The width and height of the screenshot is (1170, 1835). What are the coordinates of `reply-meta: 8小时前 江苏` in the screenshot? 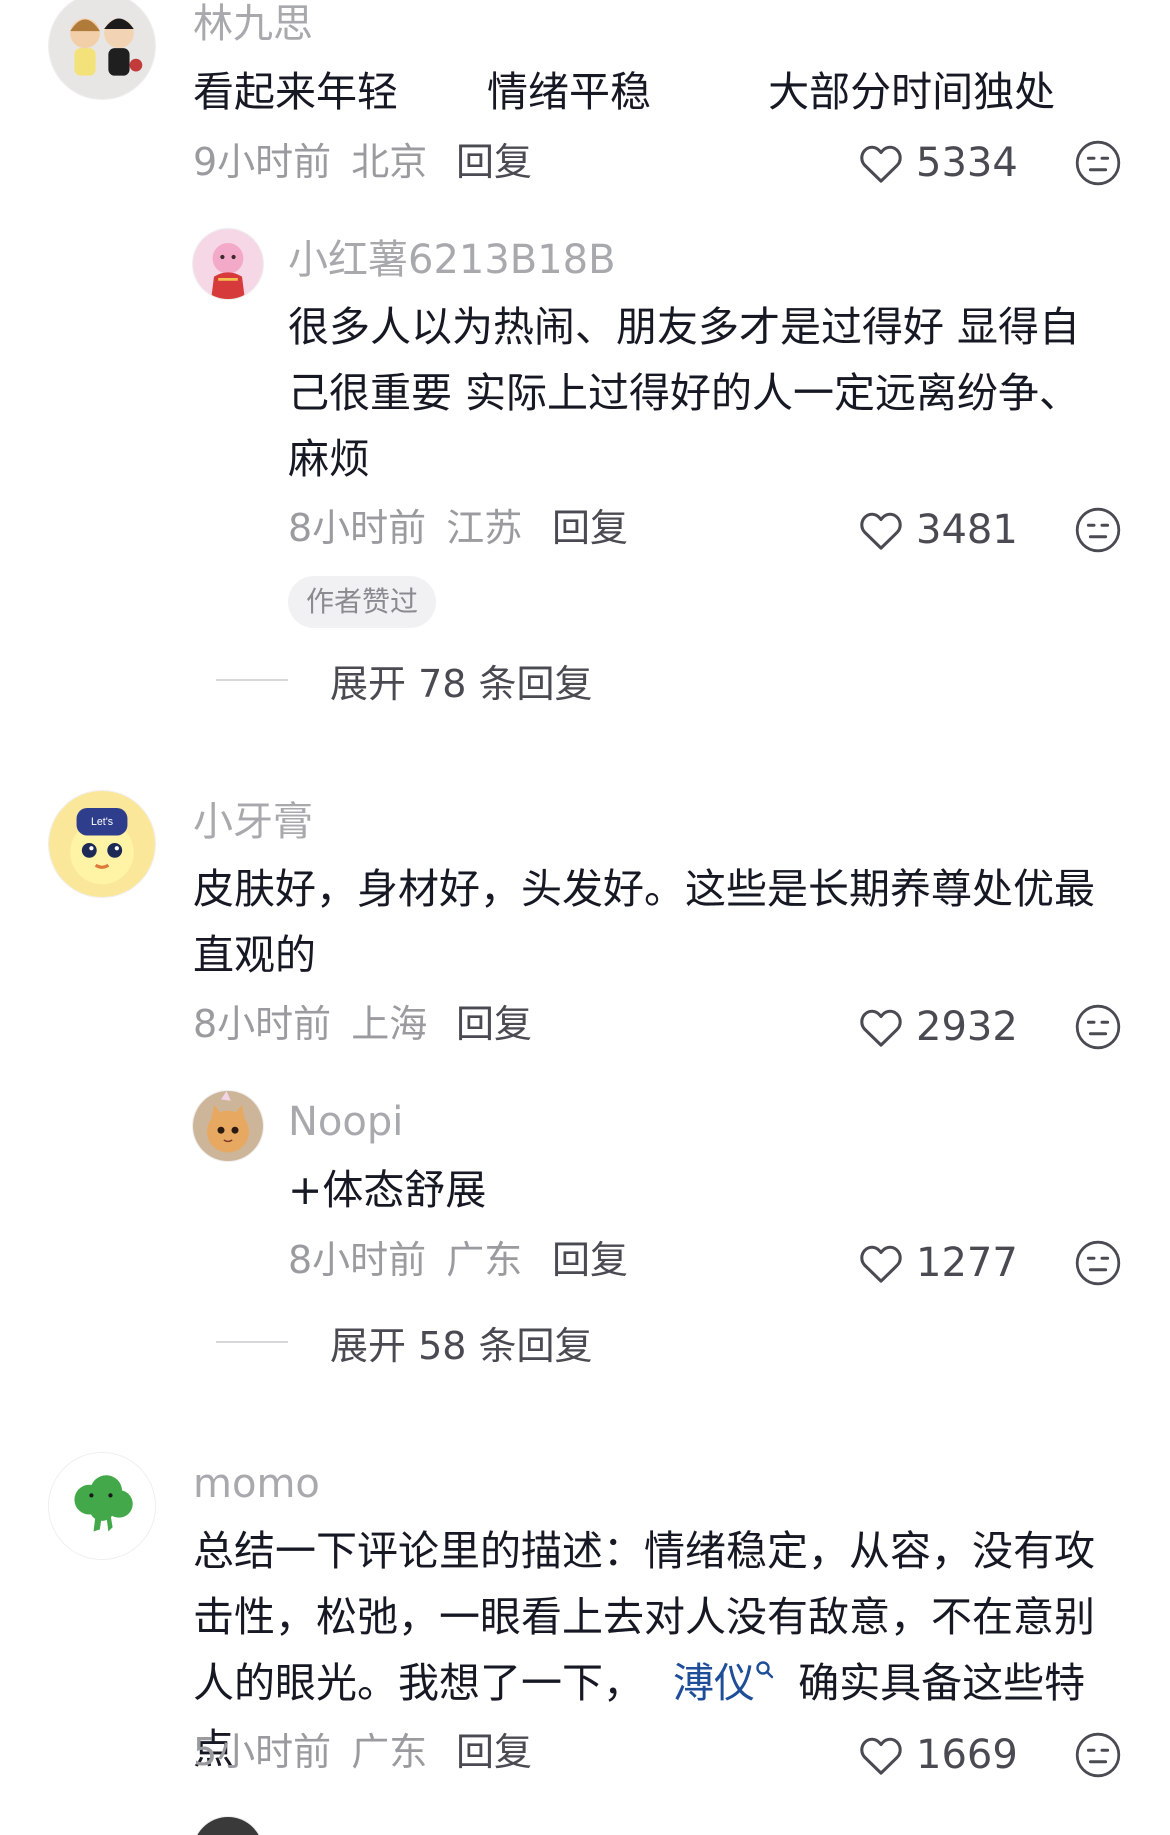 It's located at (405, 528).